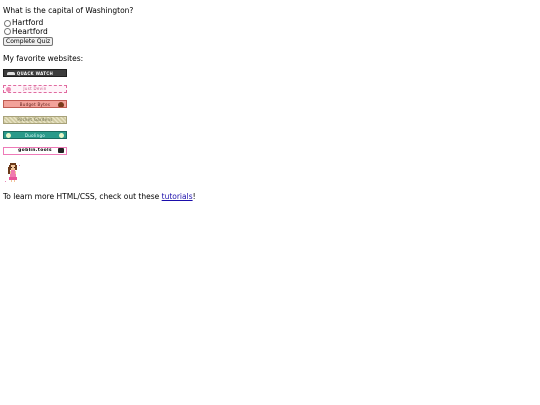 The image size is (540, 405). What do you see at coordinates (30, 31) in the screenshot?
I see `option-label: Heartford` at bounding box center [30, 31].